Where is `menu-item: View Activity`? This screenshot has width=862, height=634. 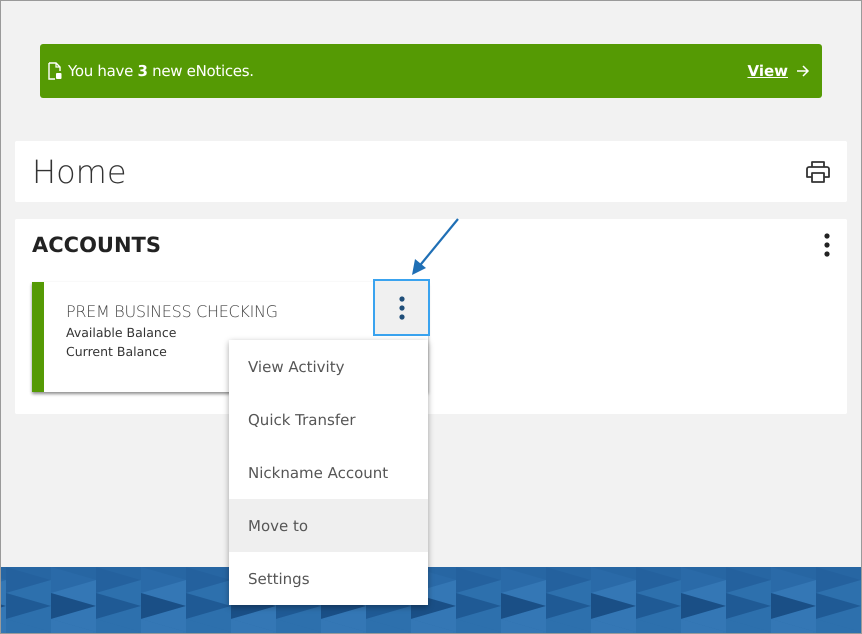
menu-item: View Activity is located at coordinates (328, 366).